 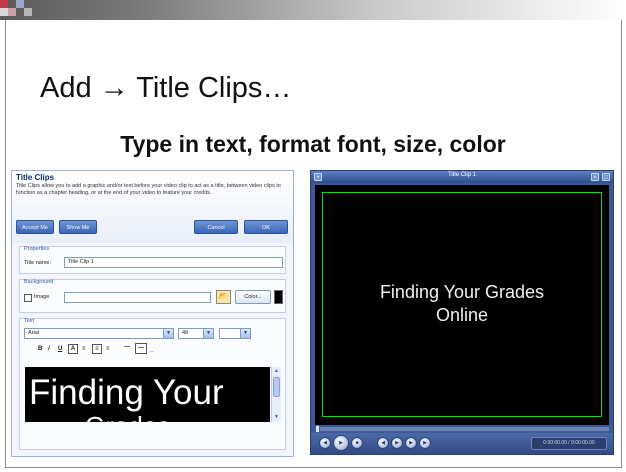 I want to click on seek-handle, so click(x=317, y=429).